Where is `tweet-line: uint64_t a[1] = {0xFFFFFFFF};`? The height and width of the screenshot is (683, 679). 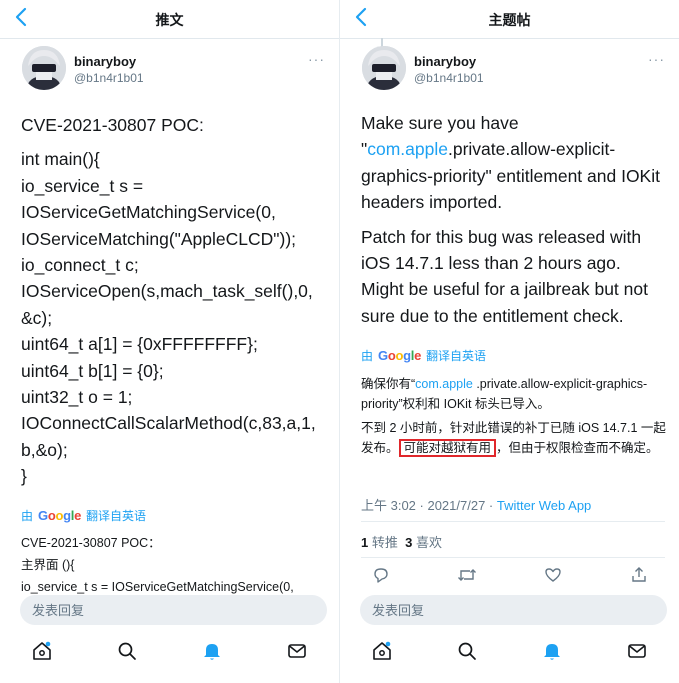 tweet-line: uint64_t a[1] = {0xFFFFFFFF}; is located at coordinates (139, 344).